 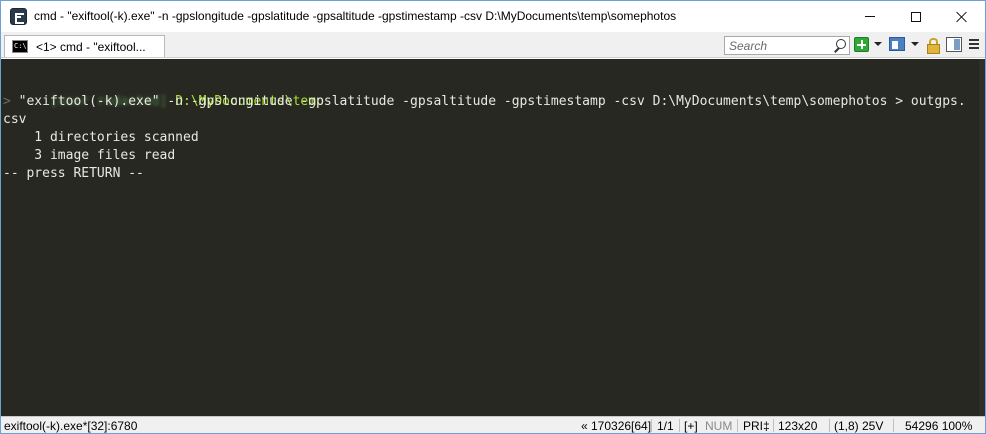 I want to click on prompt-char: >, so click(x=7, y=101).